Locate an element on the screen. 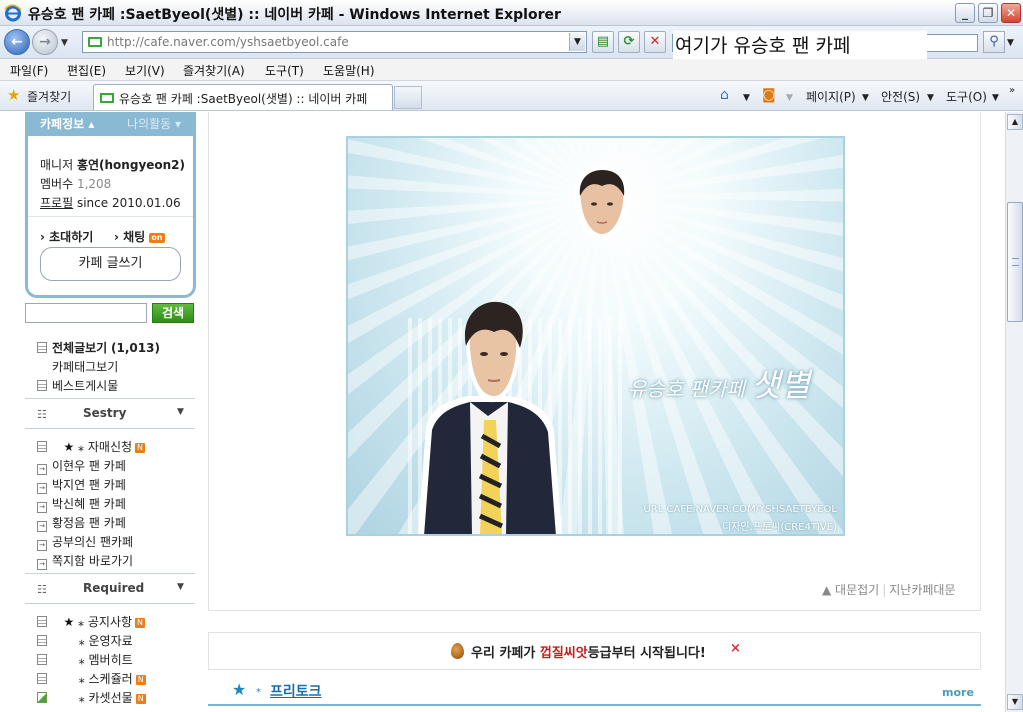 This screenshot has height=712, width=1023. tools-menu-dropdown: ▼ is located at coordinates (995, 98).